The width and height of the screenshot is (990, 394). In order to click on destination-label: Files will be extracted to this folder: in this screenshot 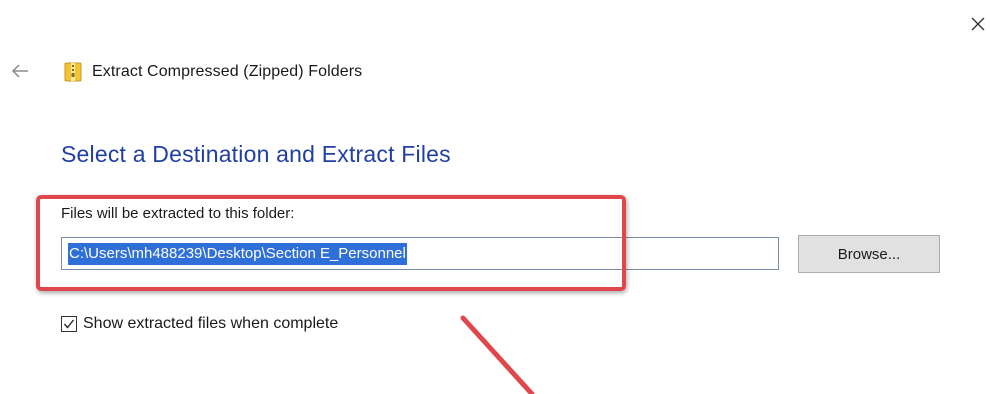, I will do `click(178, 213)`.